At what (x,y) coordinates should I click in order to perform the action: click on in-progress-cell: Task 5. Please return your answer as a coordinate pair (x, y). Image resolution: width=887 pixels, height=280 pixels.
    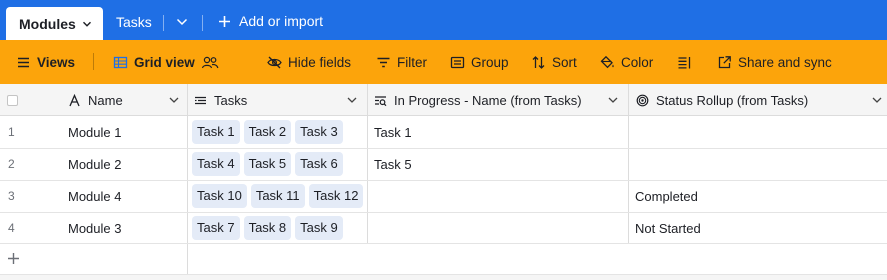
    Looking at the image, I should click on (393, 164).